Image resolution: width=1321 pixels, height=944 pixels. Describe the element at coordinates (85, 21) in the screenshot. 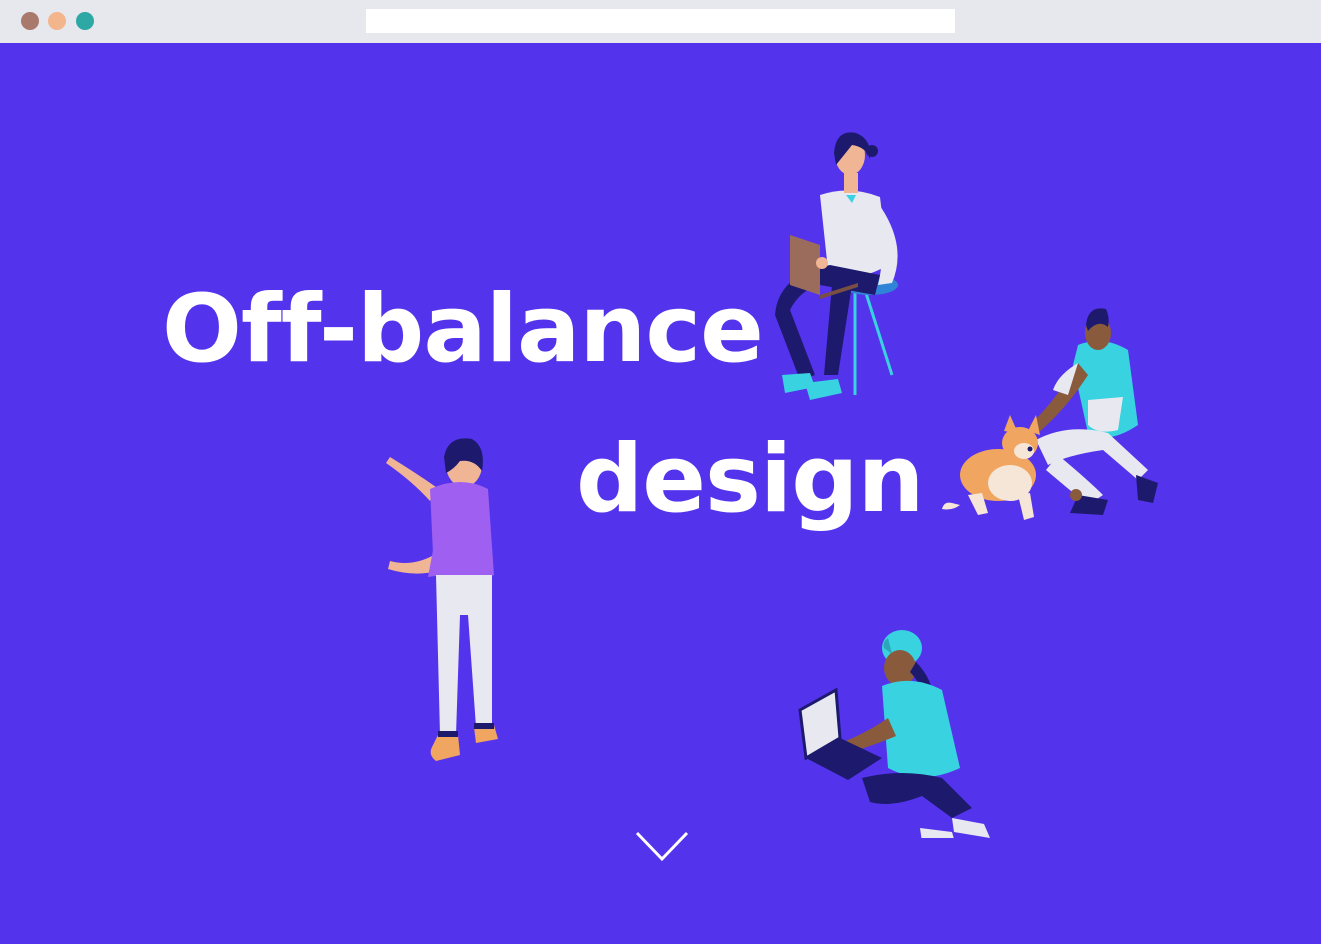

I see `window-maximize-dot` at that location.